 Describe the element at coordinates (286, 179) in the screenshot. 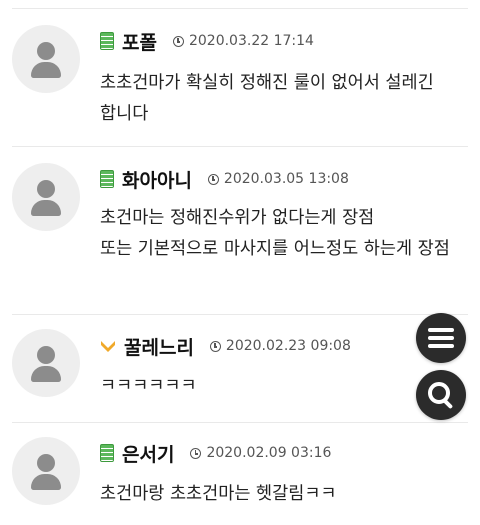

I see `comment-date: 2020.03.05 13:08` at that location.